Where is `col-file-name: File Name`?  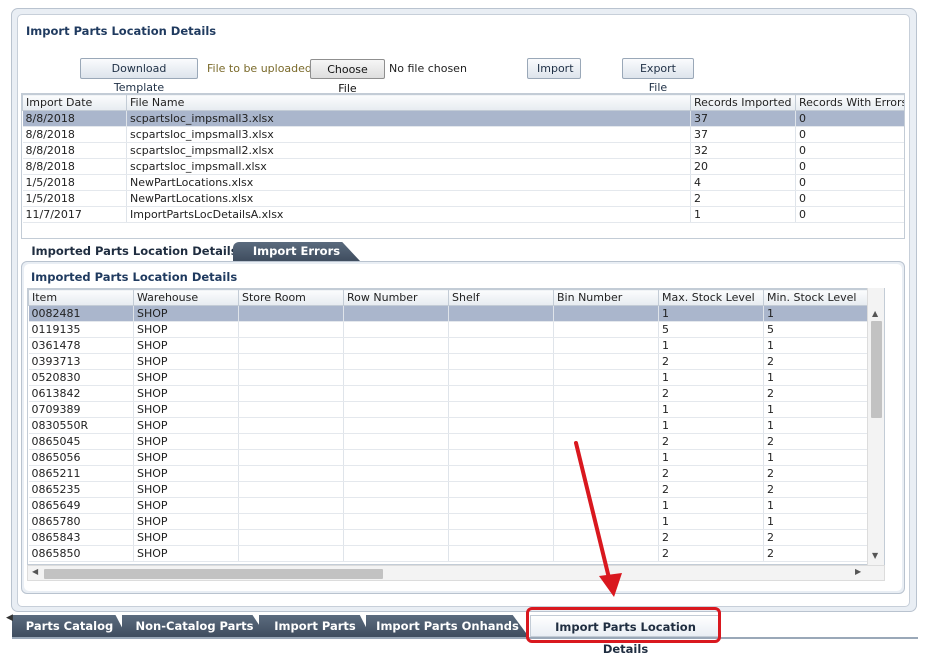 col-file-name: File Name is located at coordinates (408, 102).